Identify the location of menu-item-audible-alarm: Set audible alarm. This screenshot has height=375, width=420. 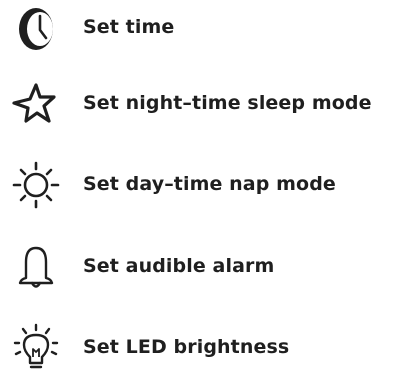
(210, 266).